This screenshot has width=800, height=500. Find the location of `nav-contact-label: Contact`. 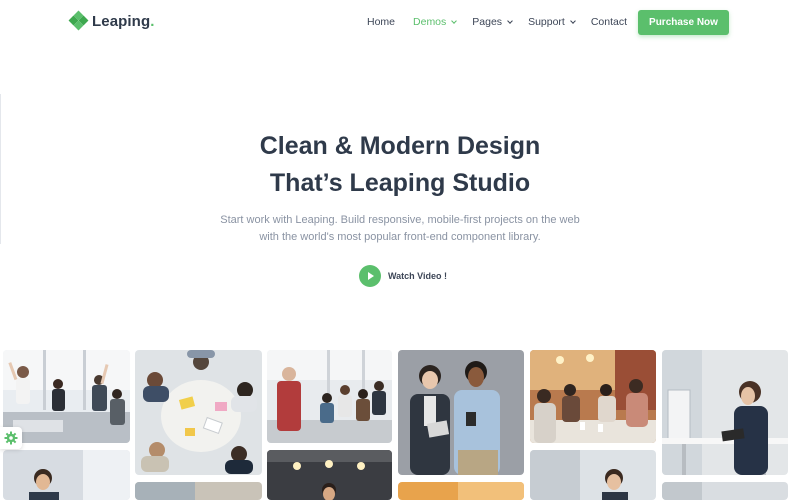

nav-contact-label: Contact is located at coordinates (609, 22).